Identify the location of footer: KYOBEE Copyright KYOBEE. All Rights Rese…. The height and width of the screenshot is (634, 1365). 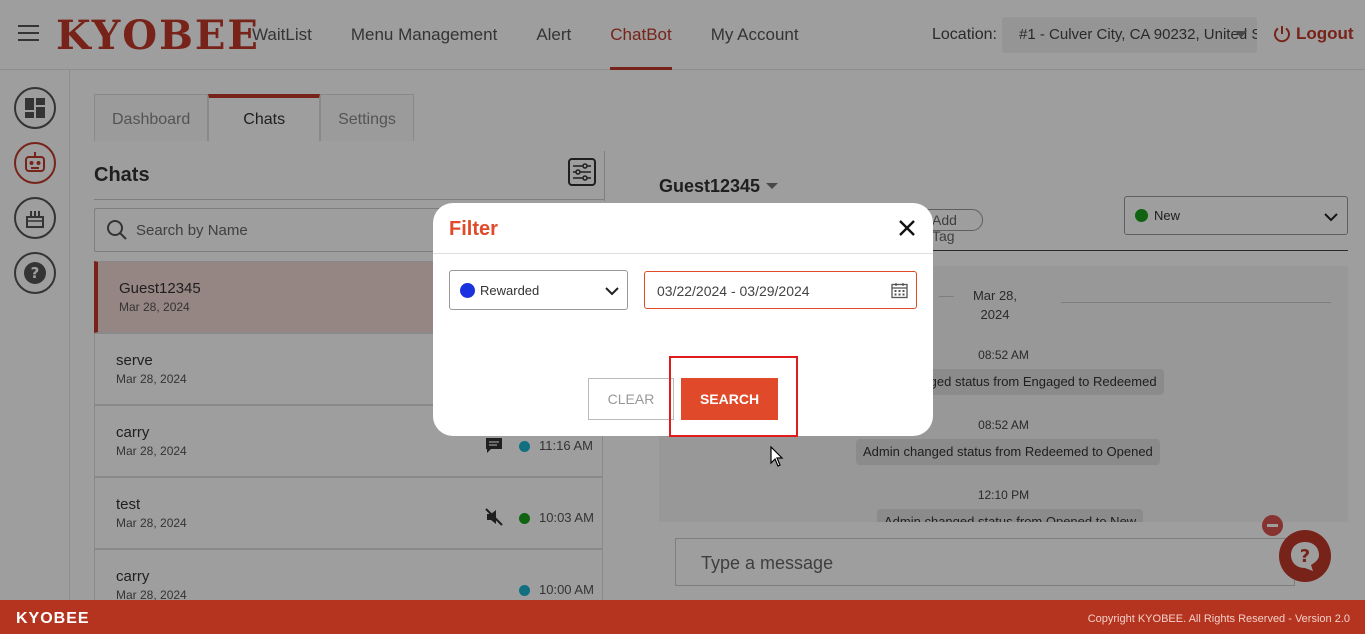
(682, 617).